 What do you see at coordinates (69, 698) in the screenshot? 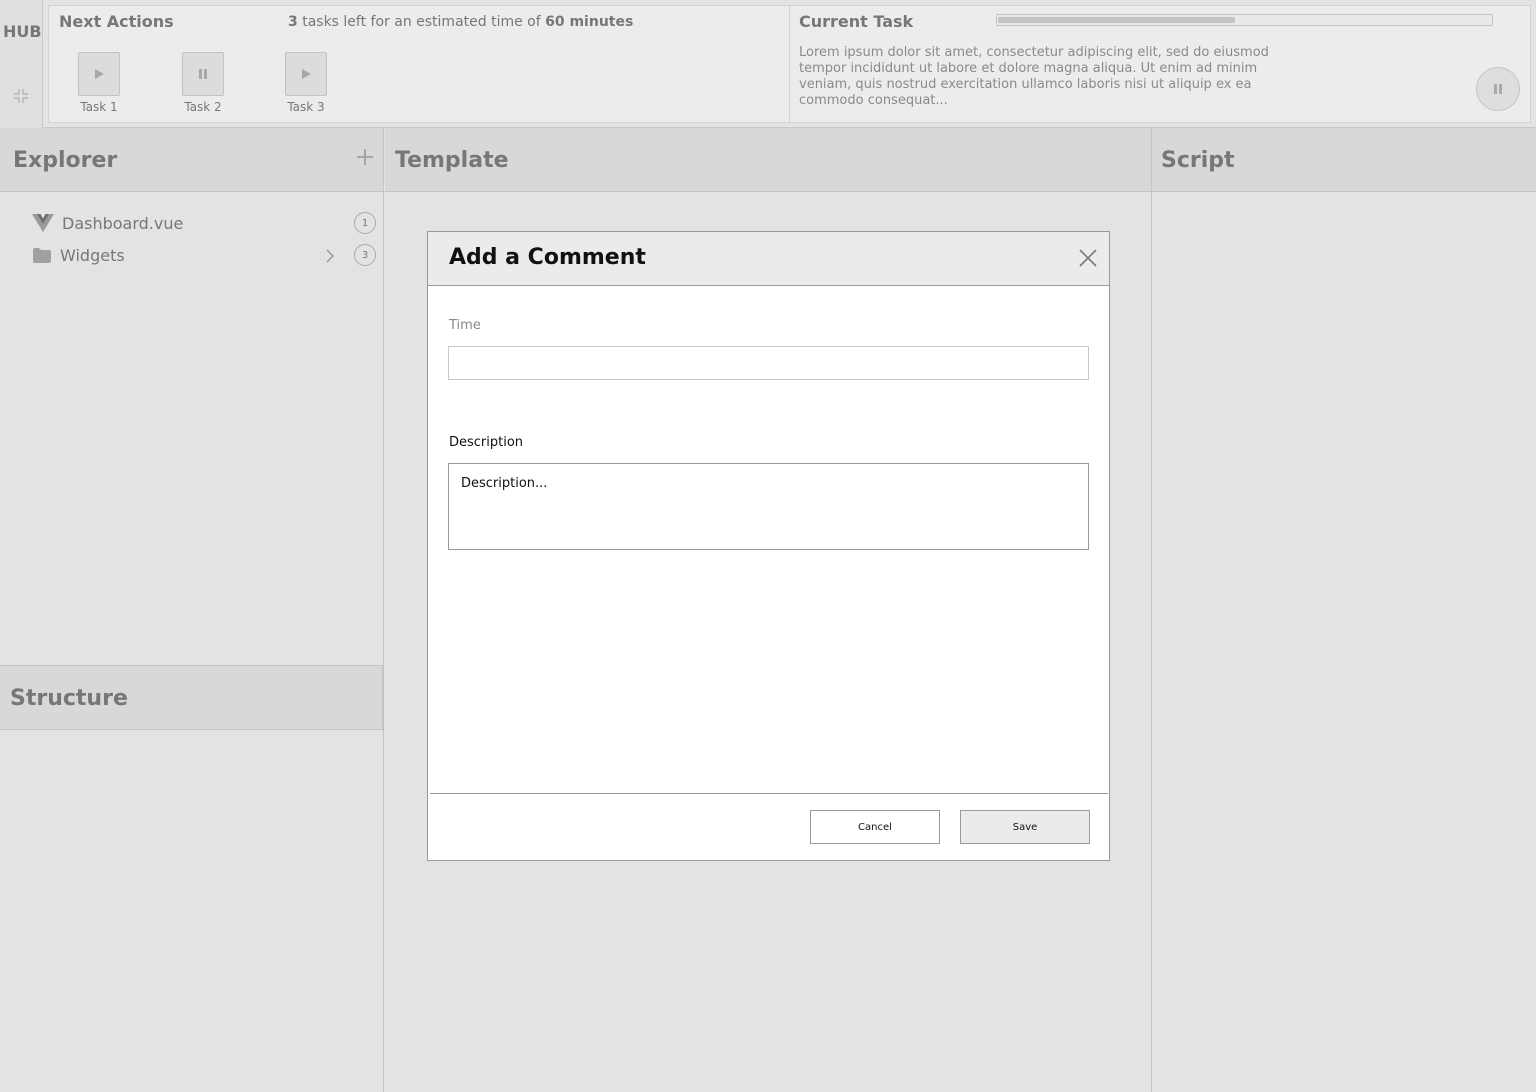
I see `structure-title: Structure` at bounding box center [69, 698].